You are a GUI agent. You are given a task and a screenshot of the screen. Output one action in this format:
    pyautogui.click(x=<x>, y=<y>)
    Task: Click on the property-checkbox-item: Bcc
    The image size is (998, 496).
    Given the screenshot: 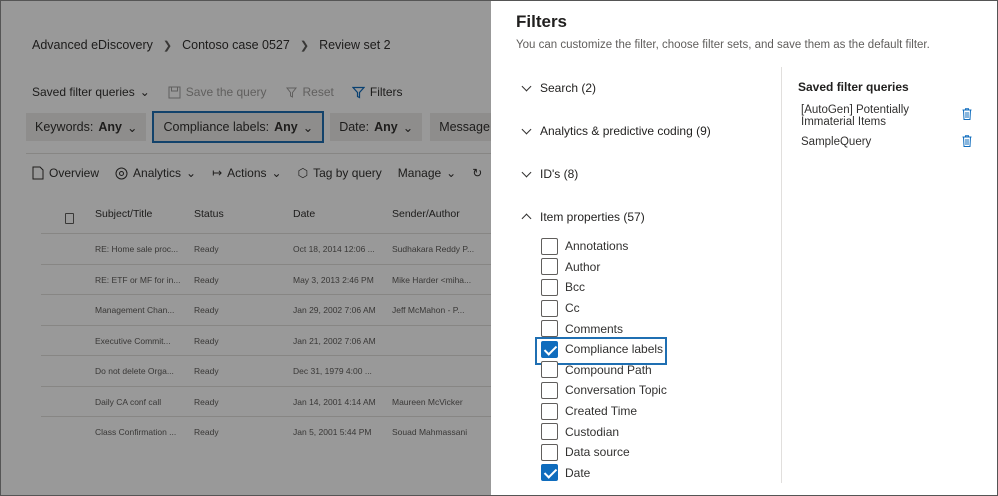 What is the action you would take?
    pyautogui.click(x=604, y=287)
    